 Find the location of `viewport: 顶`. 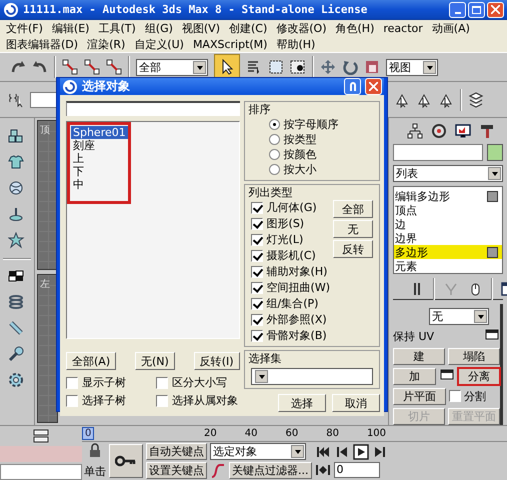

viewport: 顶 is located at coordinates (47, 195).